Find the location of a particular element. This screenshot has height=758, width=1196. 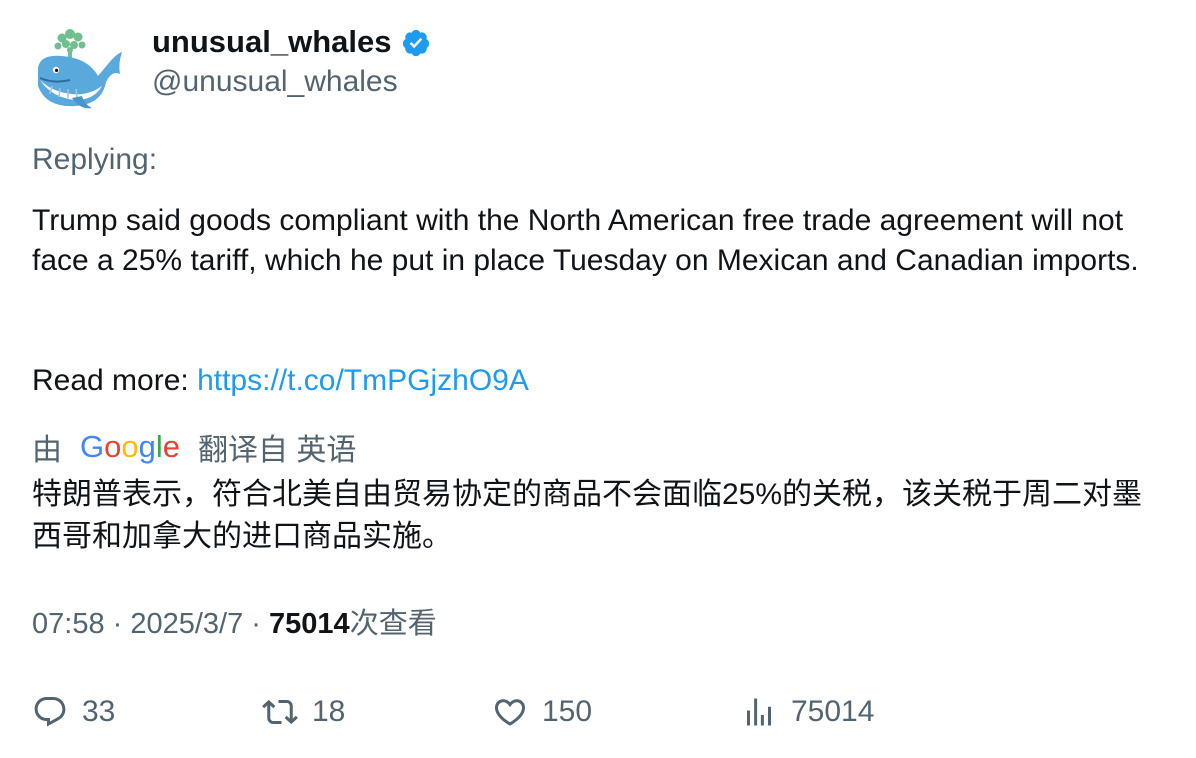

reply-count: 33 is located at coordinates (99, 711).